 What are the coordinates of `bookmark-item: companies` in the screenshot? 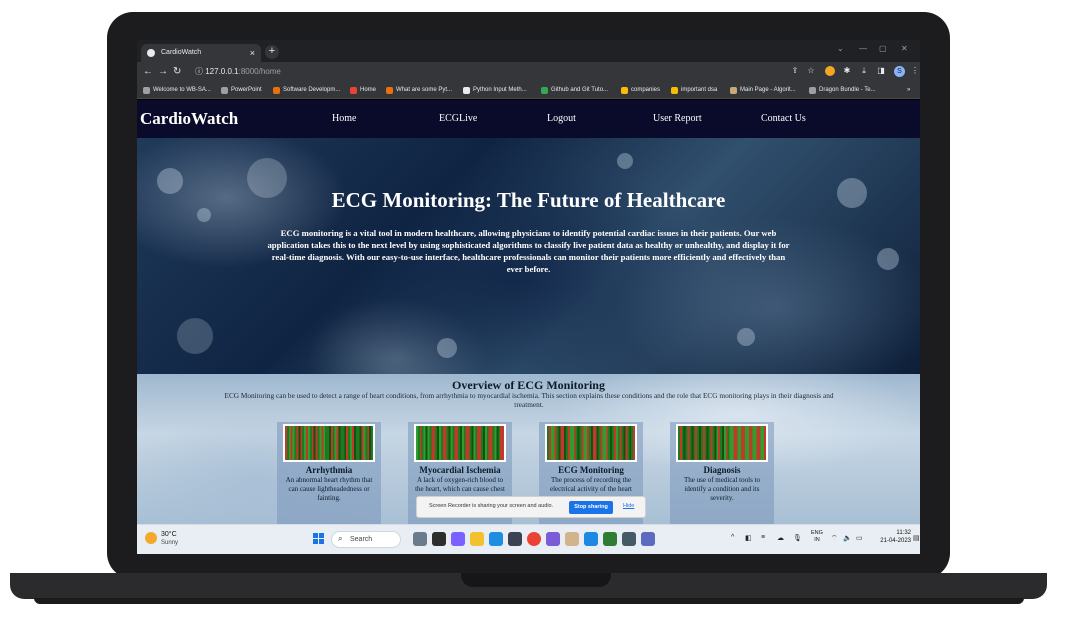 It's located at (640, 90).